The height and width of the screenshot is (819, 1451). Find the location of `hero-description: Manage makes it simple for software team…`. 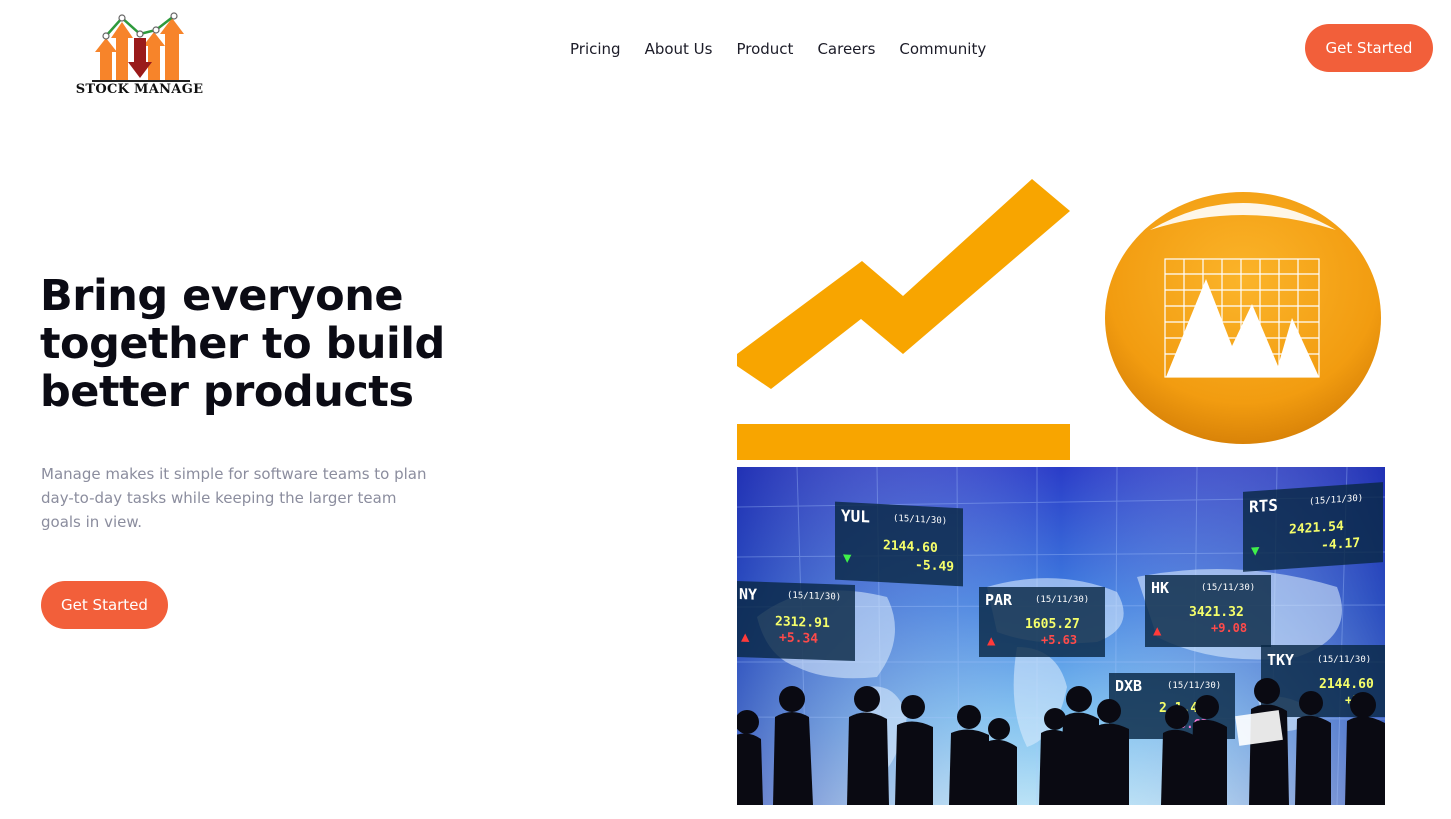

hero-description: Manage makes it simple for software team… is located at coordinates (234, 498).